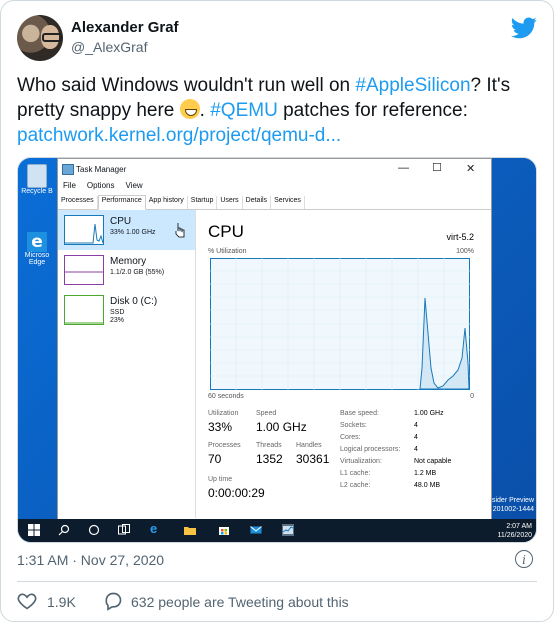 The width and height of the screenshot is (554, 622). Describe the element at coordinates (117, 320) in the screenshot. I see `resource-detail-2: 23%` at that location.